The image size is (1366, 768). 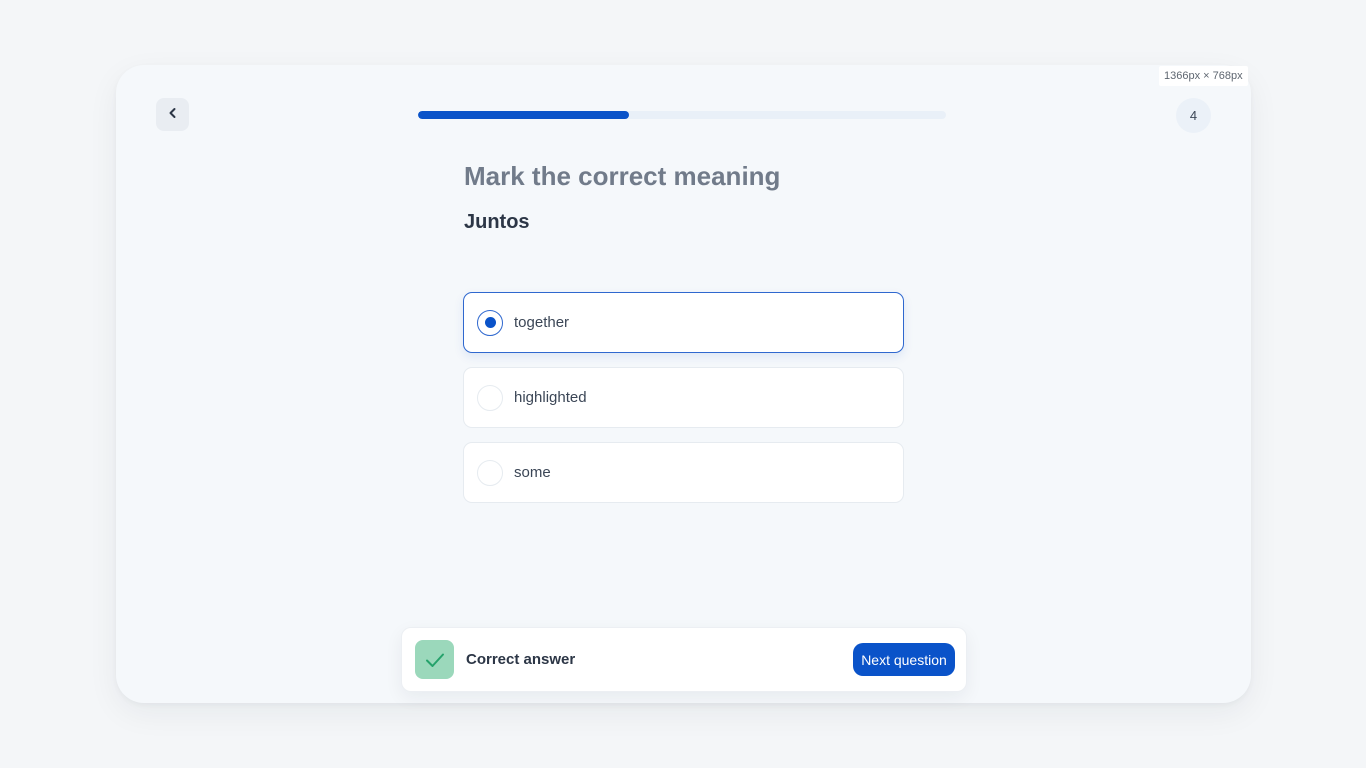 I want to click on question-word: Juntos, so click(x=497, y=222).